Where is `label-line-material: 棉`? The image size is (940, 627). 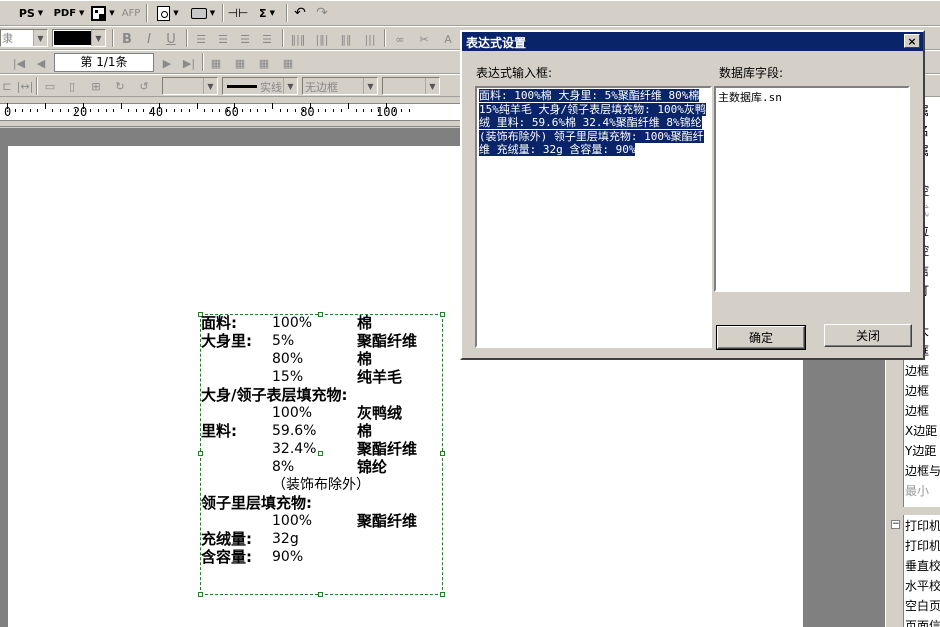 label-line-material: 棉 is located at coordinates (365, 431).